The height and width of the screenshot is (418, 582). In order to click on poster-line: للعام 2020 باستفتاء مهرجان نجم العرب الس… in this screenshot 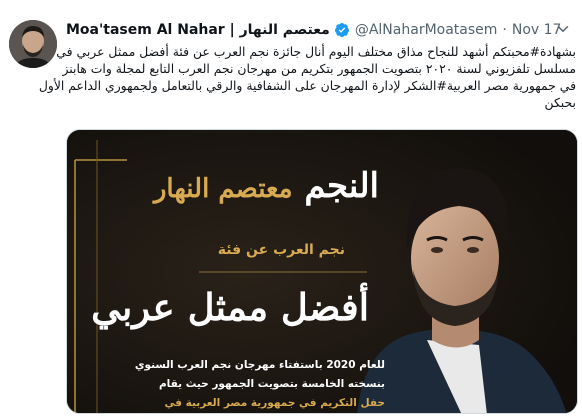, I will do `click(259, 365)`.